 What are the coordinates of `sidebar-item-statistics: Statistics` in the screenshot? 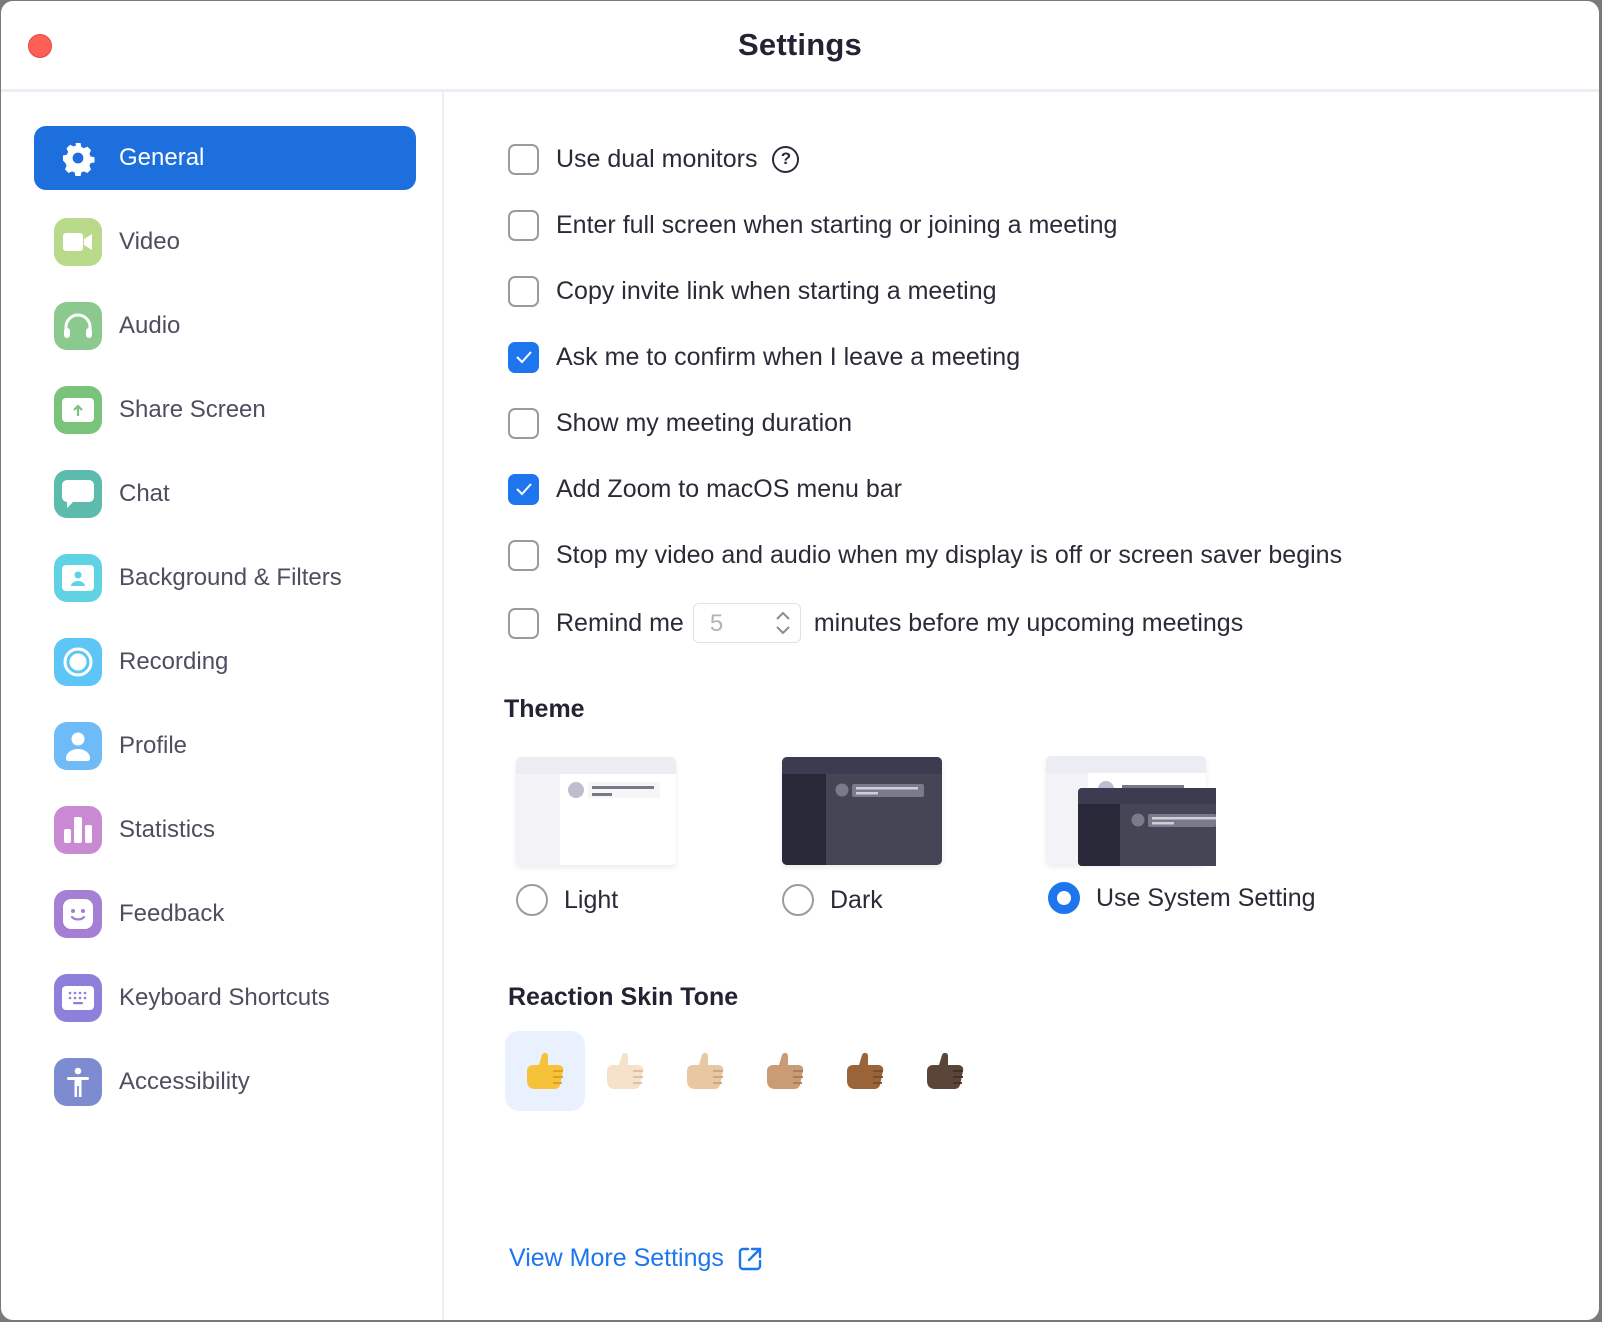 It's located at (225, 830).